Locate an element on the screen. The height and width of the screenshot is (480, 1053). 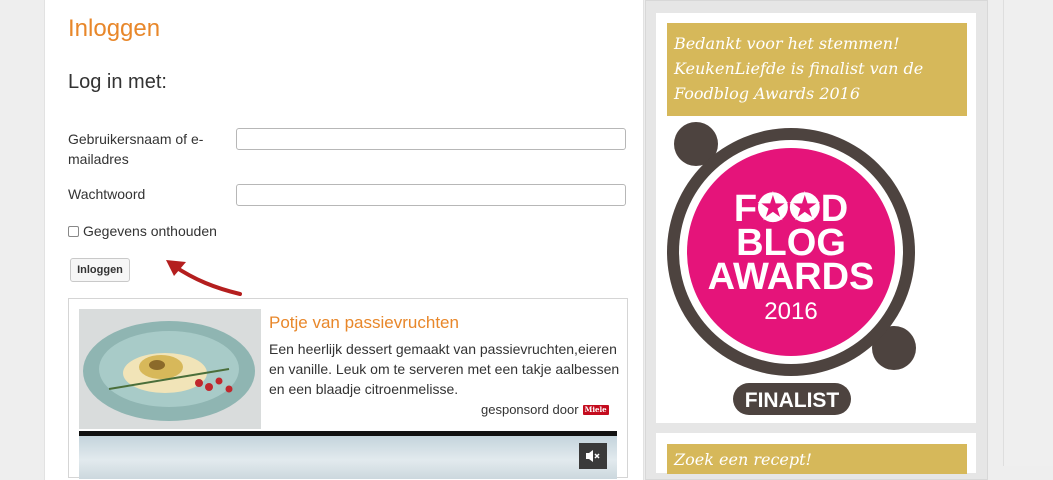
badge-year: 2016 is located at coordinates (790, 311).